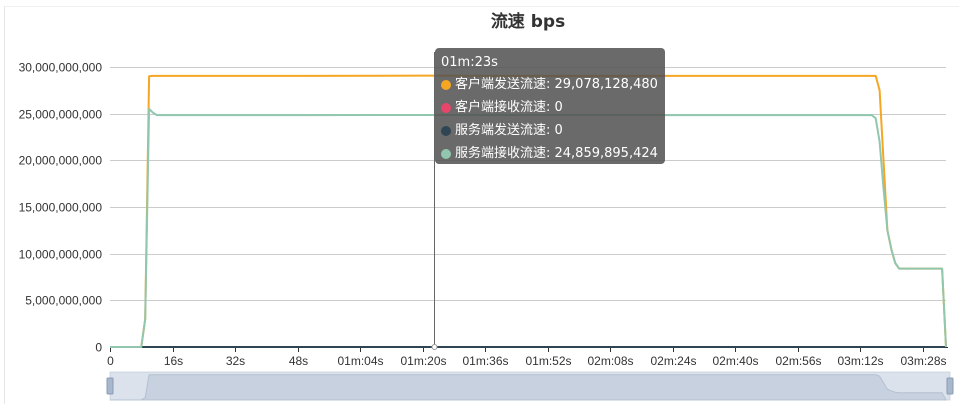 This screenshot has height=404, width=959. What do you see at coordinates (423, 361) in the screenshot?
I see `x-tick-label-5: 01m:20s` at bounding box center [423, 361].